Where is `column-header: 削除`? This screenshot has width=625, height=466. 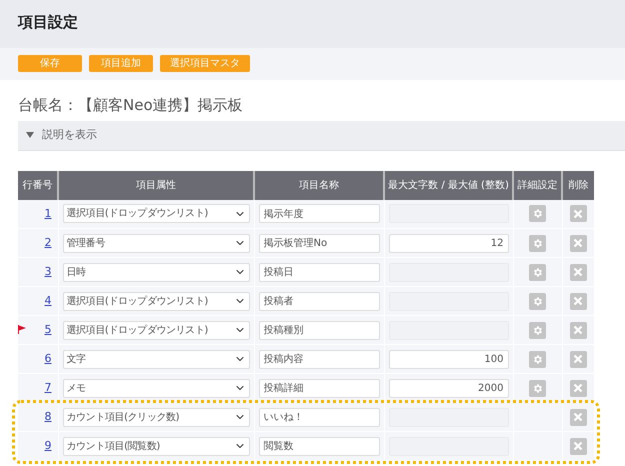 column-header: 削除 is located at coordinates (578, 185).